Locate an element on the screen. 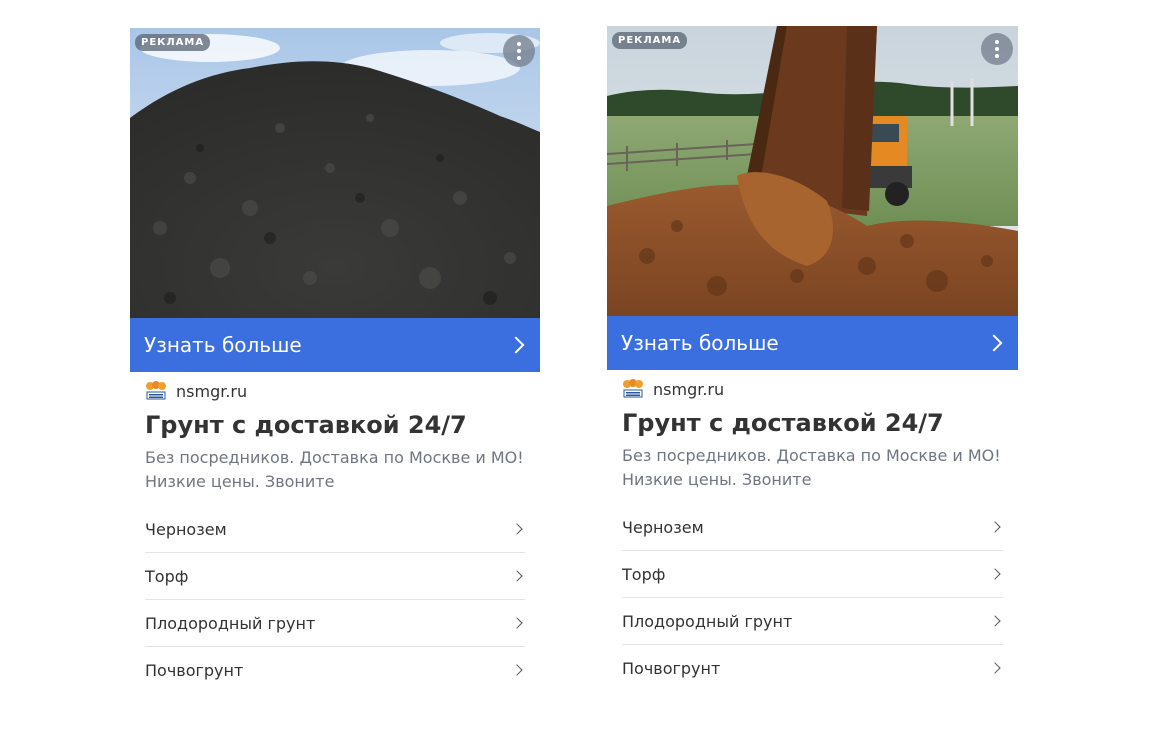  soil-pile-image is located at coordinates (335, 173).